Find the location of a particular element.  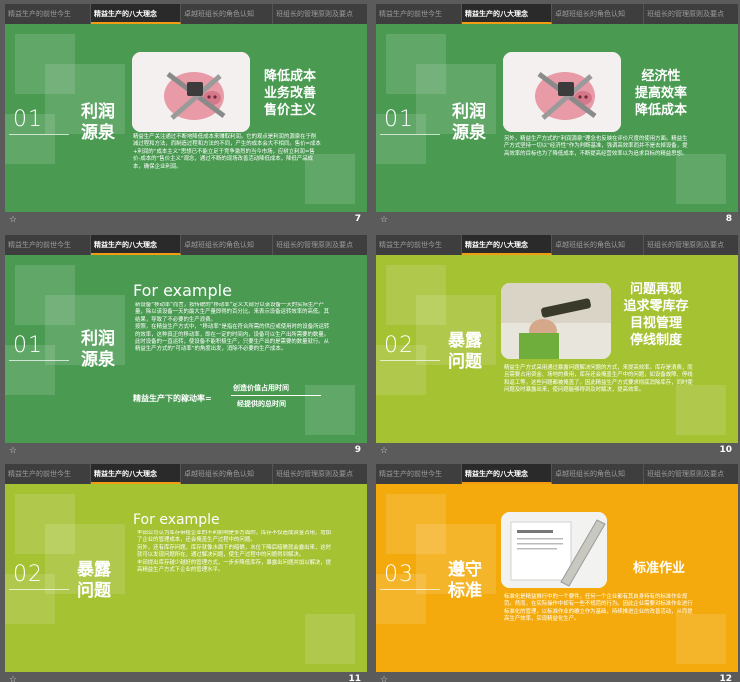

formula-divider is located at coordinates (276, 395).